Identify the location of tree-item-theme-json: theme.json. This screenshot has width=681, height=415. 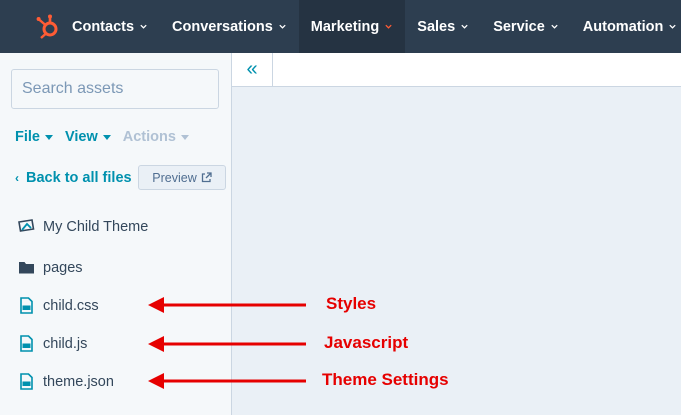
(66, 381).